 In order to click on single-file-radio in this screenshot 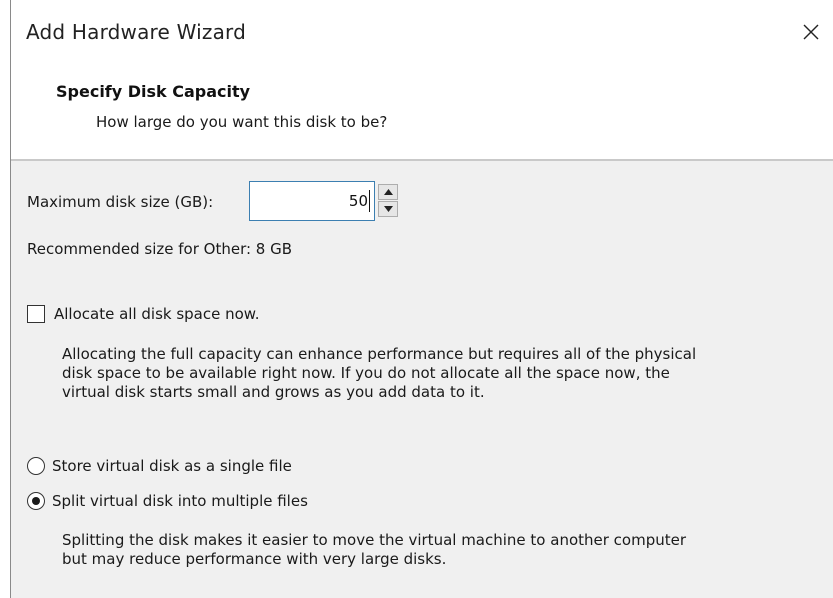, I will do `click(36, 466)`.